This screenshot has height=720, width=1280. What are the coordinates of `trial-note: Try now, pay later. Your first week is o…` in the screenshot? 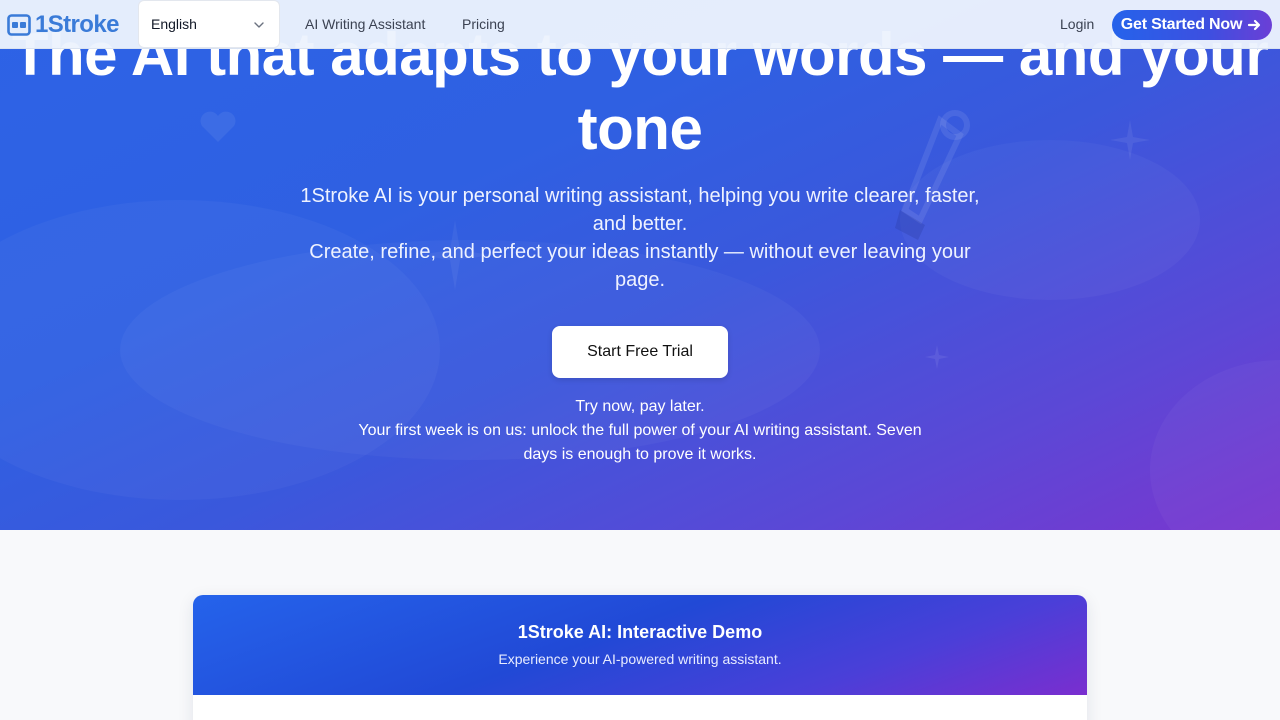 It's located at (640, 431).